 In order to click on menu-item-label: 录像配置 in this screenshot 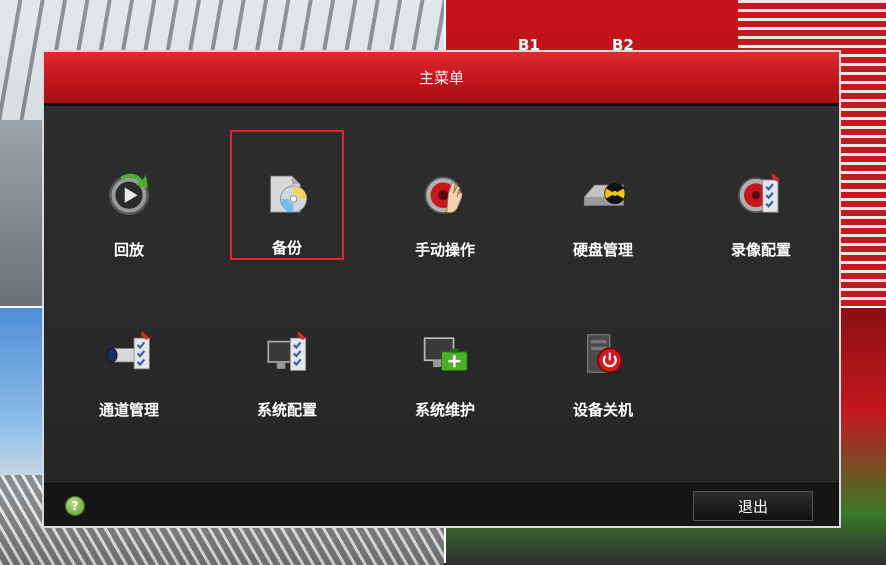, I will do `click(760, 250)`.